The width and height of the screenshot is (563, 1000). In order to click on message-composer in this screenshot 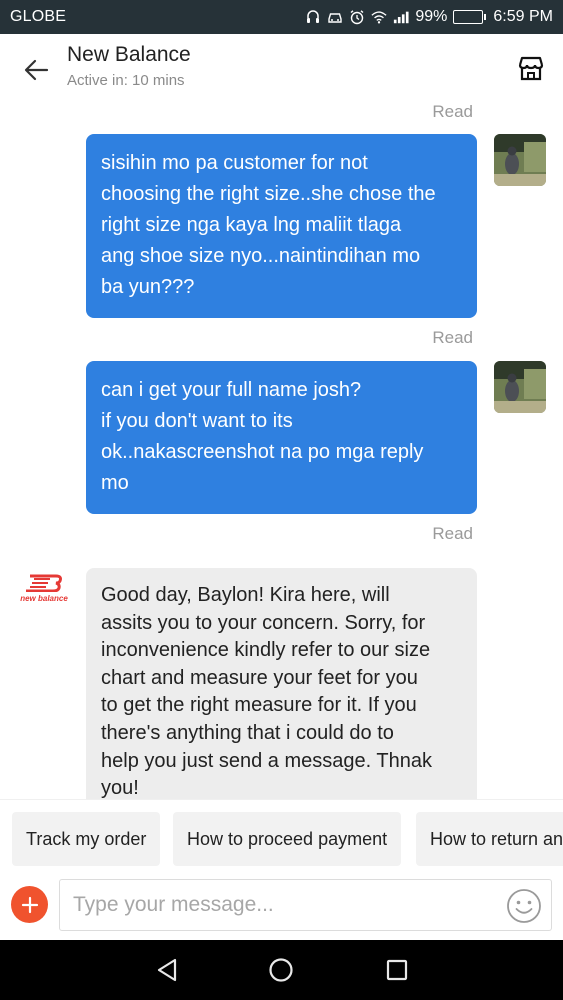, I will do `click(281, 909)`.